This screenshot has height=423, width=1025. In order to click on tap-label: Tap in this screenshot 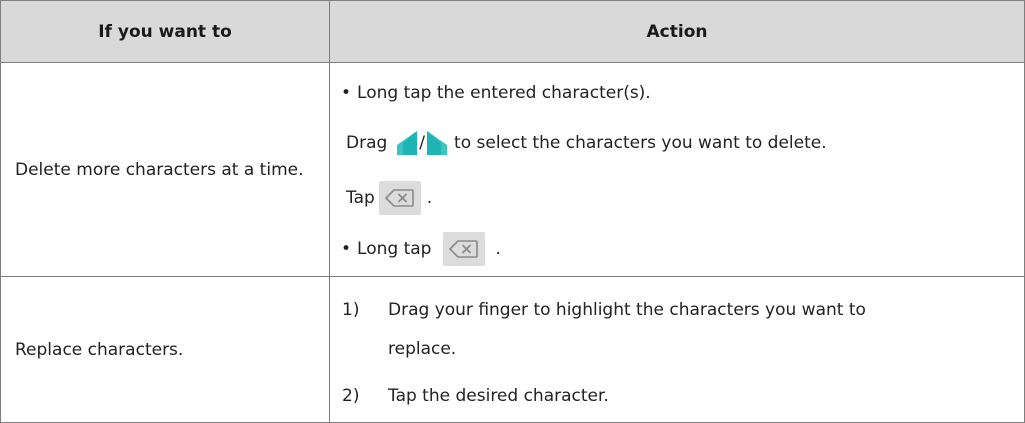, I will do `click(360, 198)`.